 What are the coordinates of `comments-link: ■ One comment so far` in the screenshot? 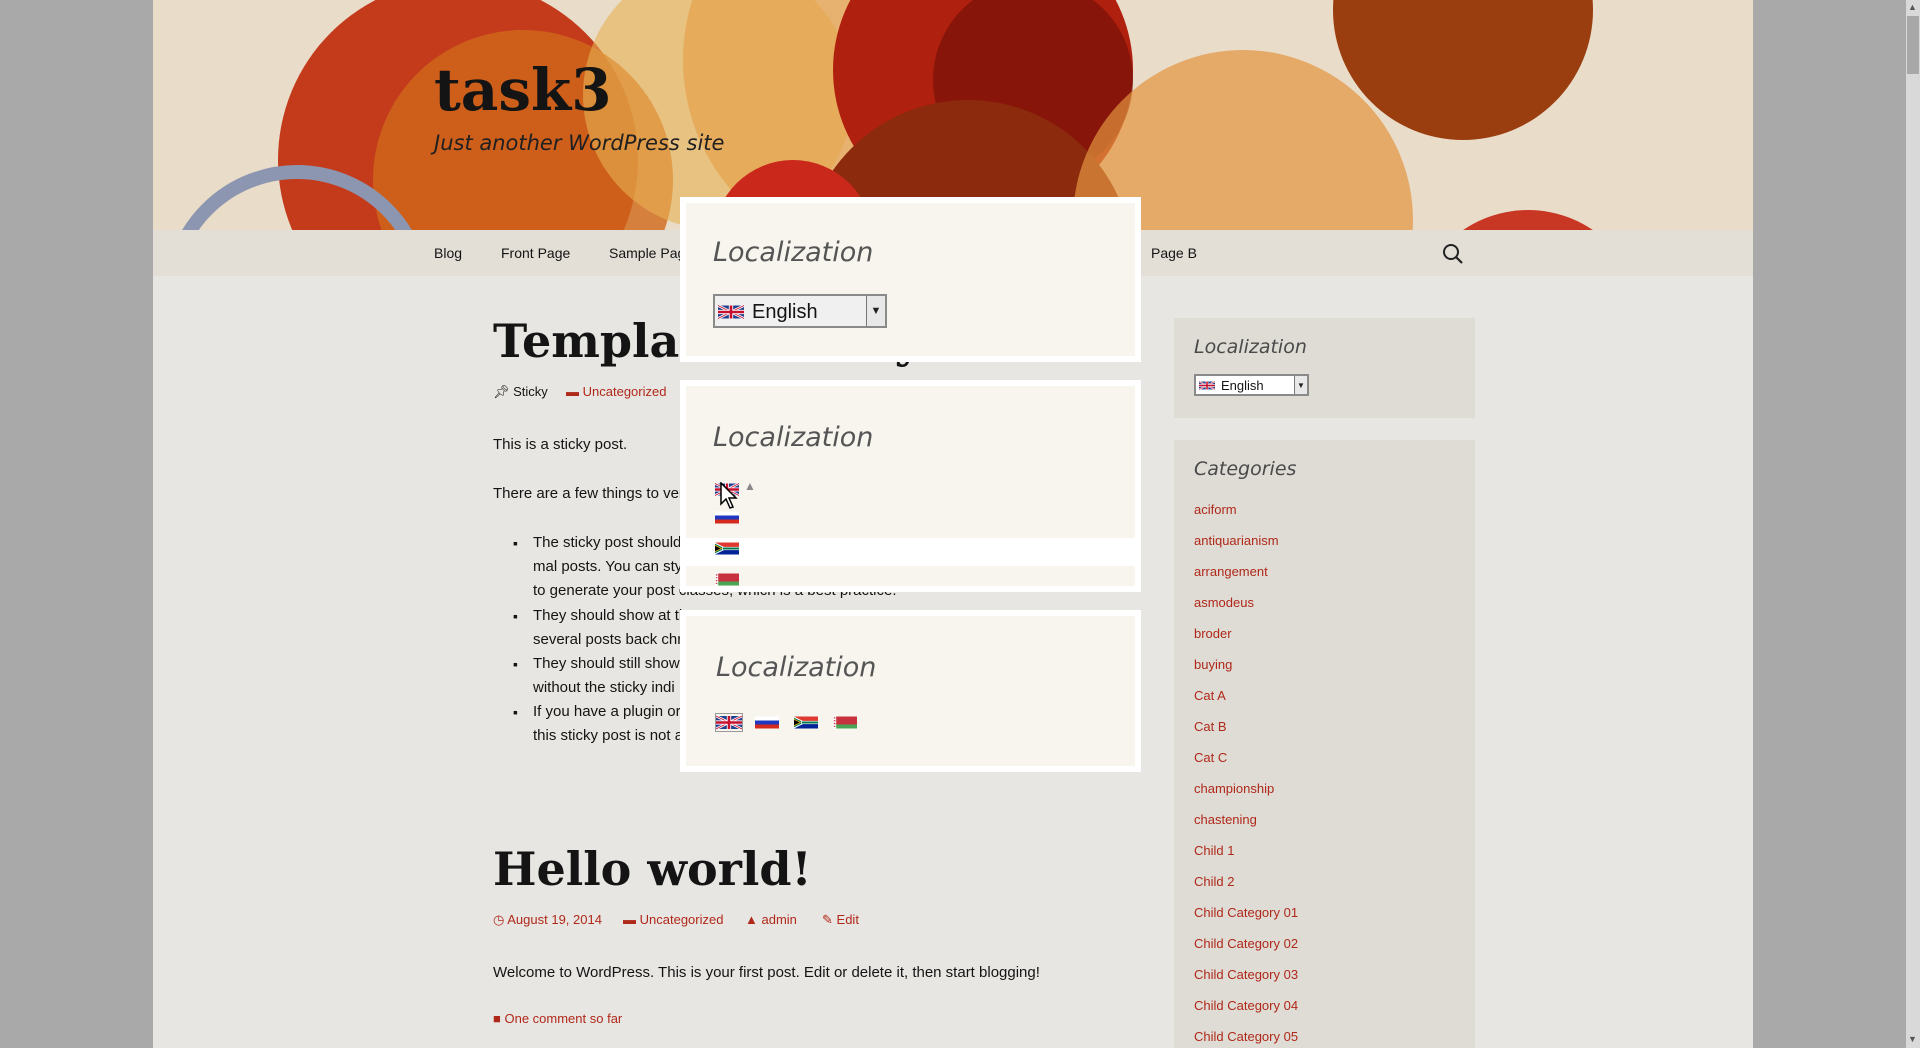 It's located at (557, 1018).